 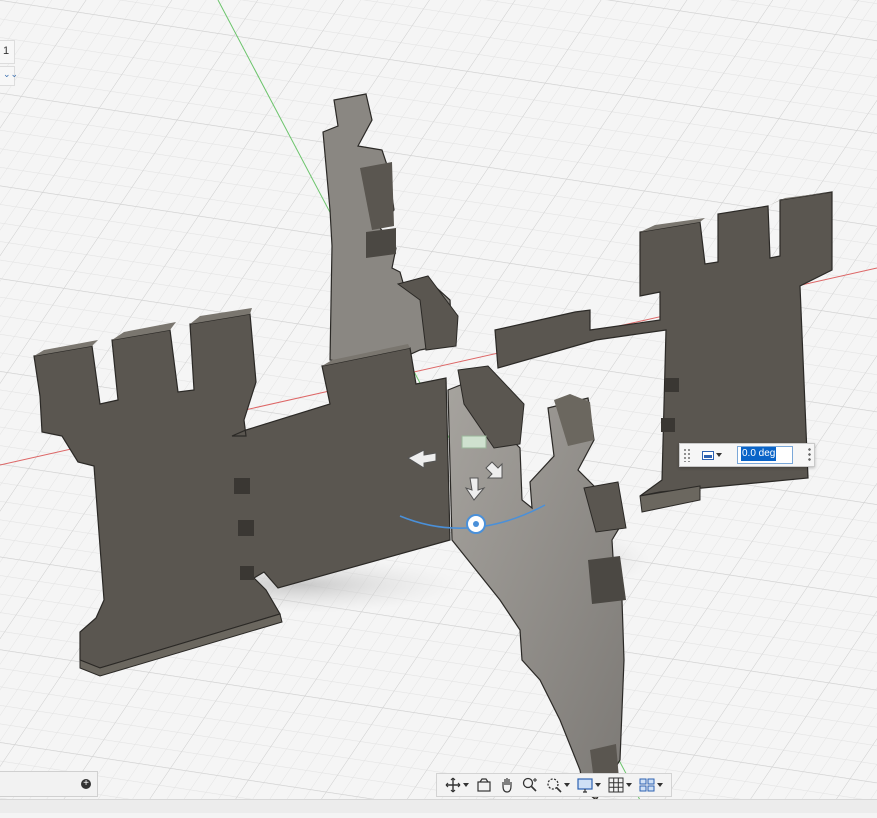 What do you see at coordinates (759, 454) in the screenshot?
I see `rotation-angle-value: 0.0 deg` at bounding box center [759, 454].